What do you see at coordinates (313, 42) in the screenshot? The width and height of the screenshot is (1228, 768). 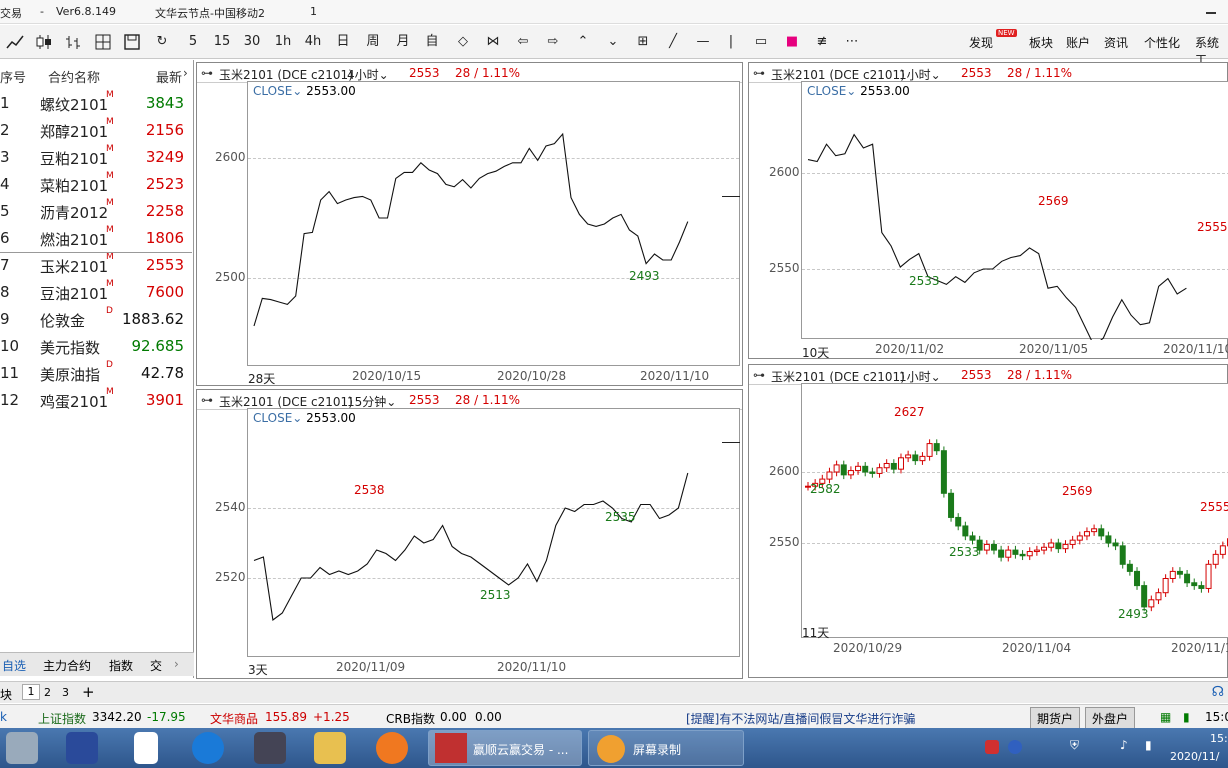 I see `period-4h: 4h` at bounding box center [313, 42].